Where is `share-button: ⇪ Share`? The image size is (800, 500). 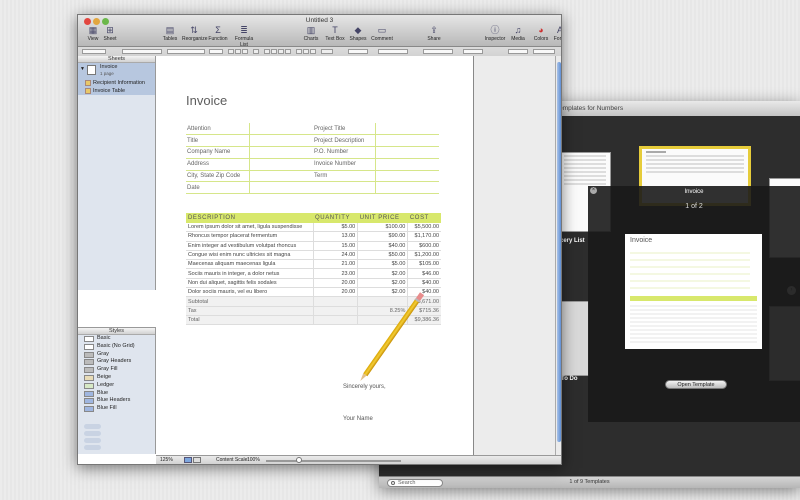 share-button: ⇪ Share is located at coordinates (434, 33).